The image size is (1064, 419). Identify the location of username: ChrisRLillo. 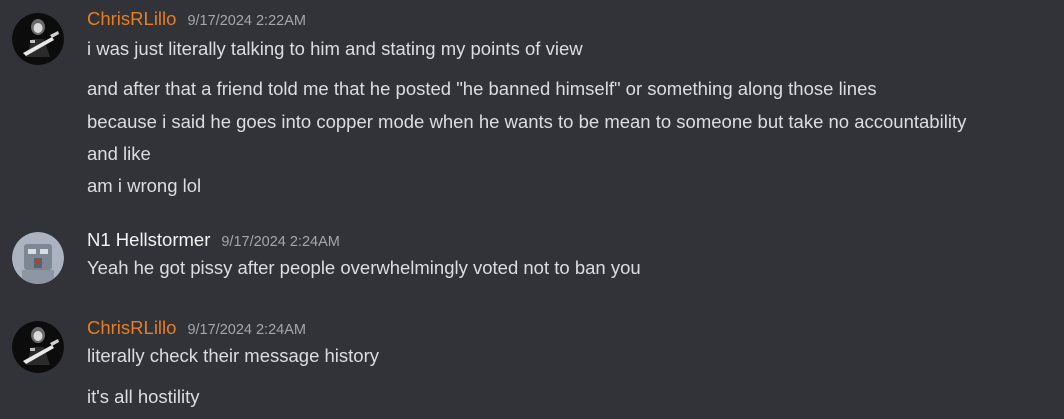
(131, 328).